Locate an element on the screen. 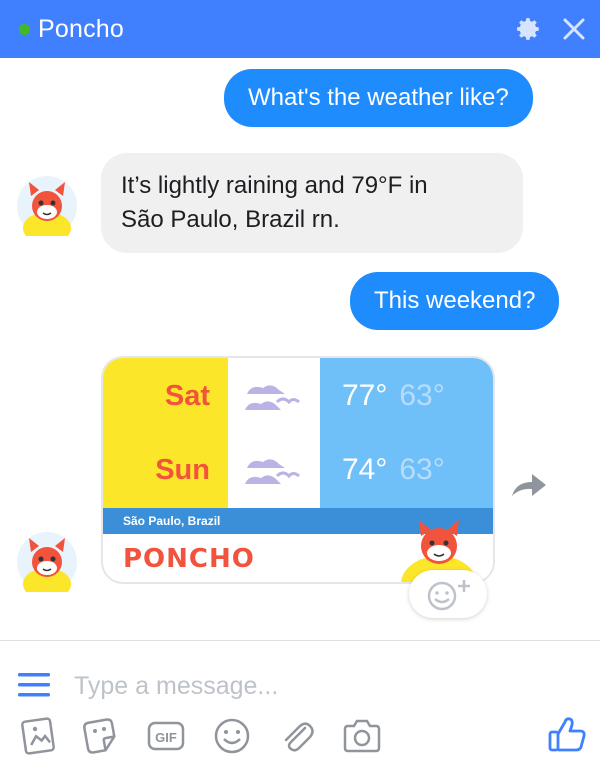 The height and width of the screenshot is (771, 600). sticker-icon is located at coordinates (100, 736).